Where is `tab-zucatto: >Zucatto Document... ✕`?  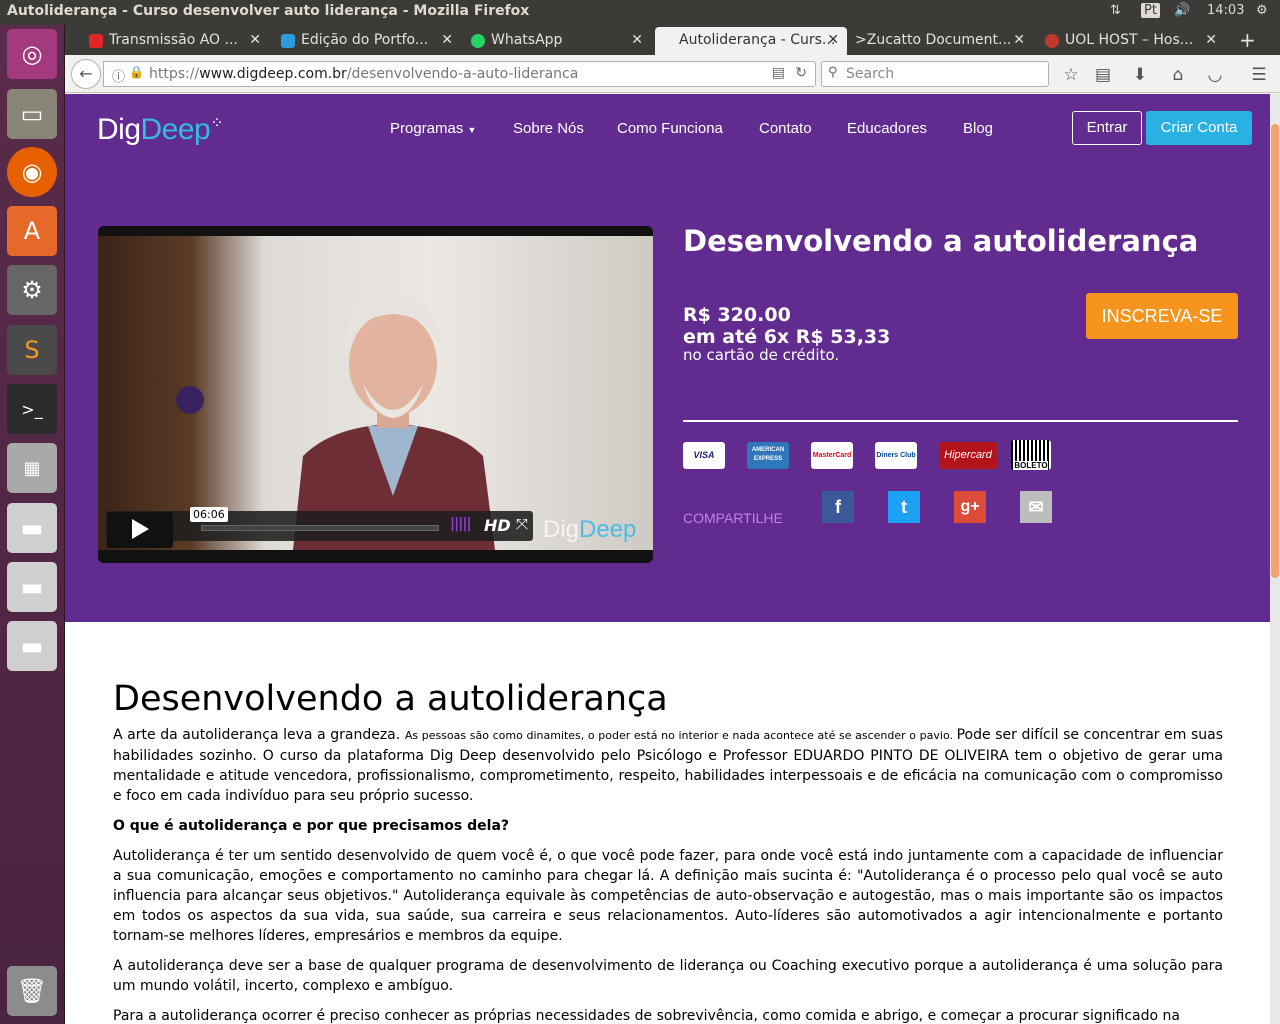
tab-zucatto: >Zucatto Document... ✕ is located at coordinates (941, 41).